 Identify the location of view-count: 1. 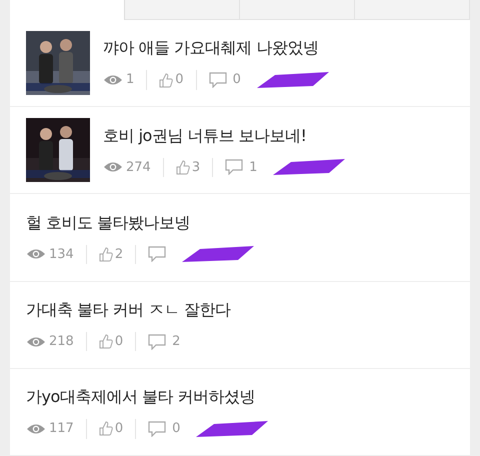
(137, 80).